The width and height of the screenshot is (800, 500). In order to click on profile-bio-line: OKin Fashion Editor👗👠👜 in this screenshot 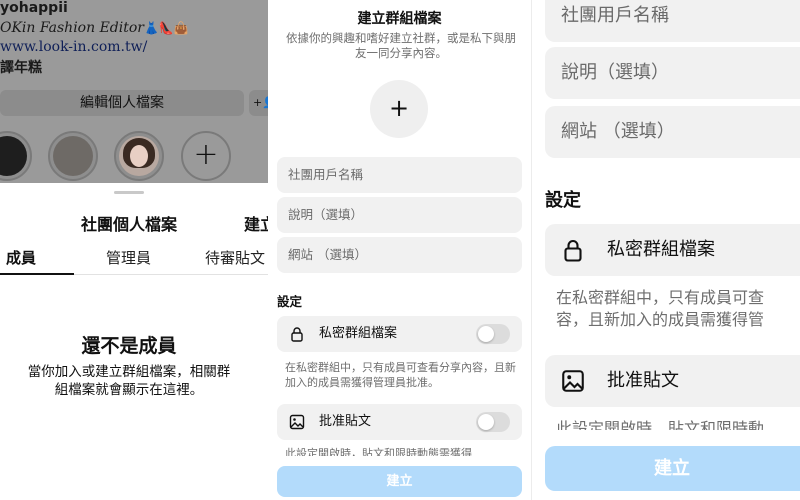, I will do `click(94, 28)`.